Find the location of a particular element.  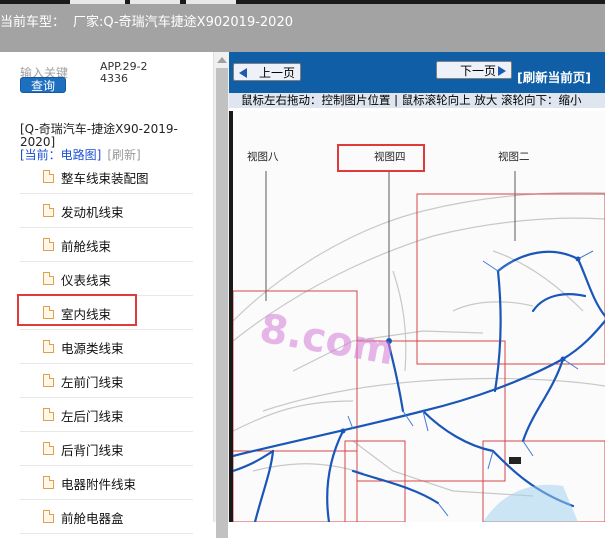

prev-page-button: 上一页 is located at coordinates (267, 72).